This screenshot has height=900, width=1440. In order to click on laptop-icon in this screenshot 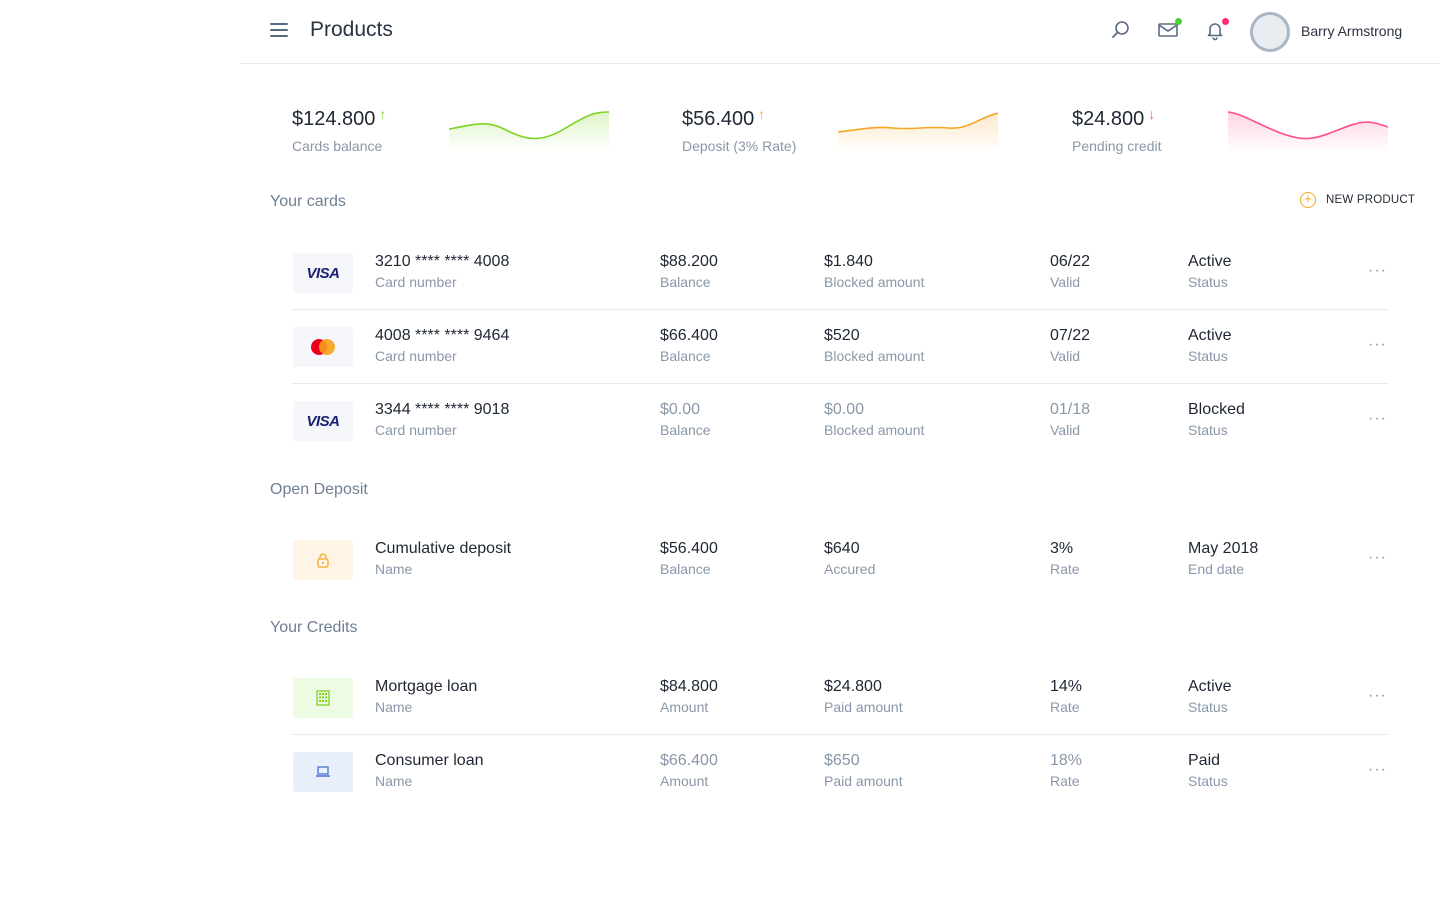, I will do `click(323, 772)`.